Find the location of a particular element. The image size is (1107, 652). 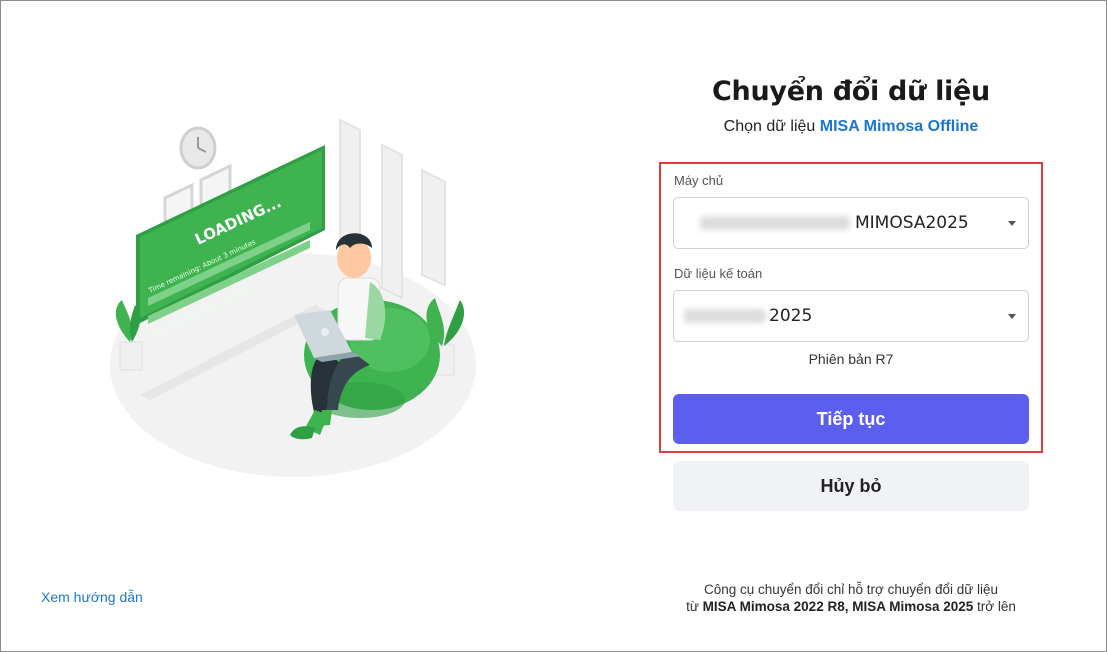

subtitle-product: MISA Mimosa Offline is located at coordinates (899, 126).